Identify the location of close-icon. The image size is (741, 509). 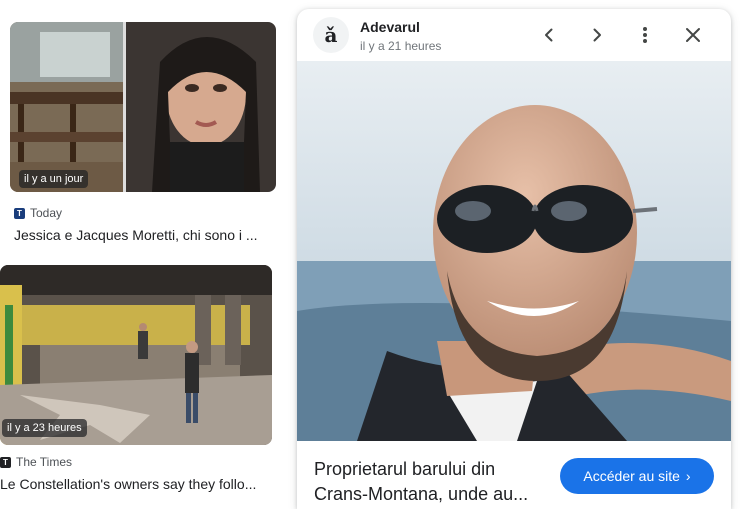
(693, 35).